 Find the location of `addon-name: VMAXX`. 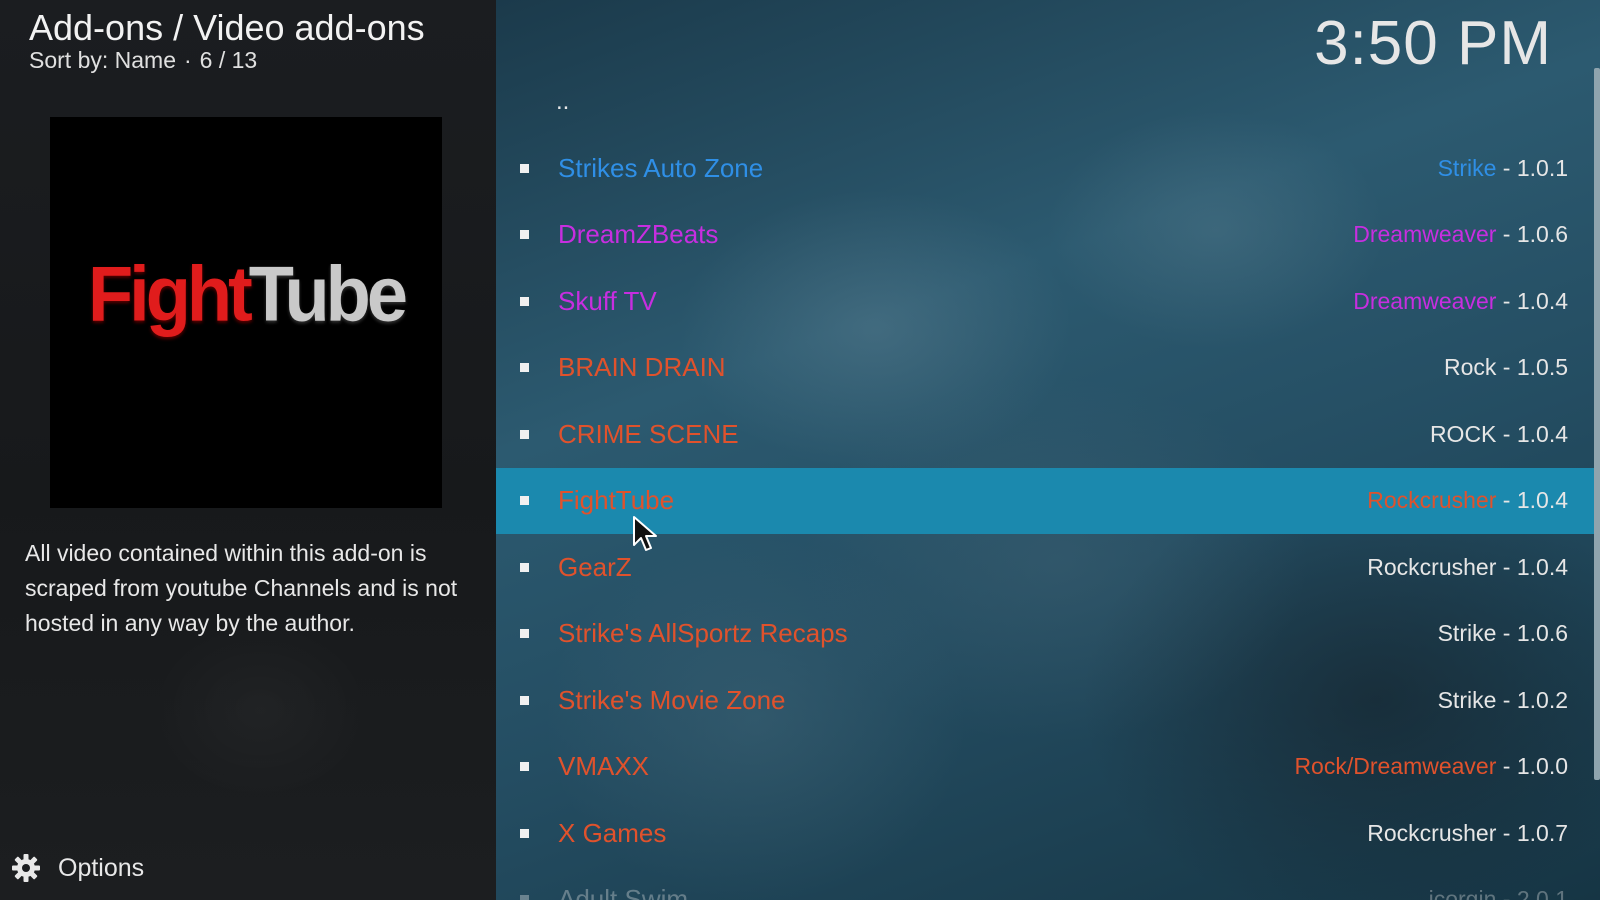

addon-name: VMAXX is located at coordinates (604, 766).